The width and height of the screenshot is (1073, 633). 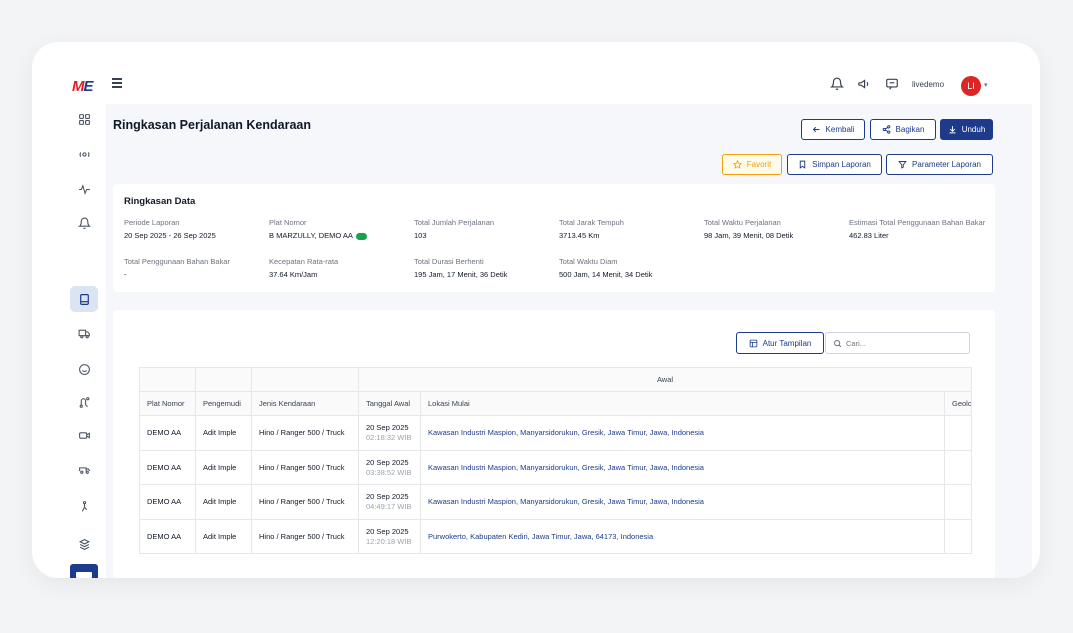 What do you see at coordinates (588, 261) in the screenshot?
I see `field-label: Total Waktu Diam` at bounding box center [588, 261].